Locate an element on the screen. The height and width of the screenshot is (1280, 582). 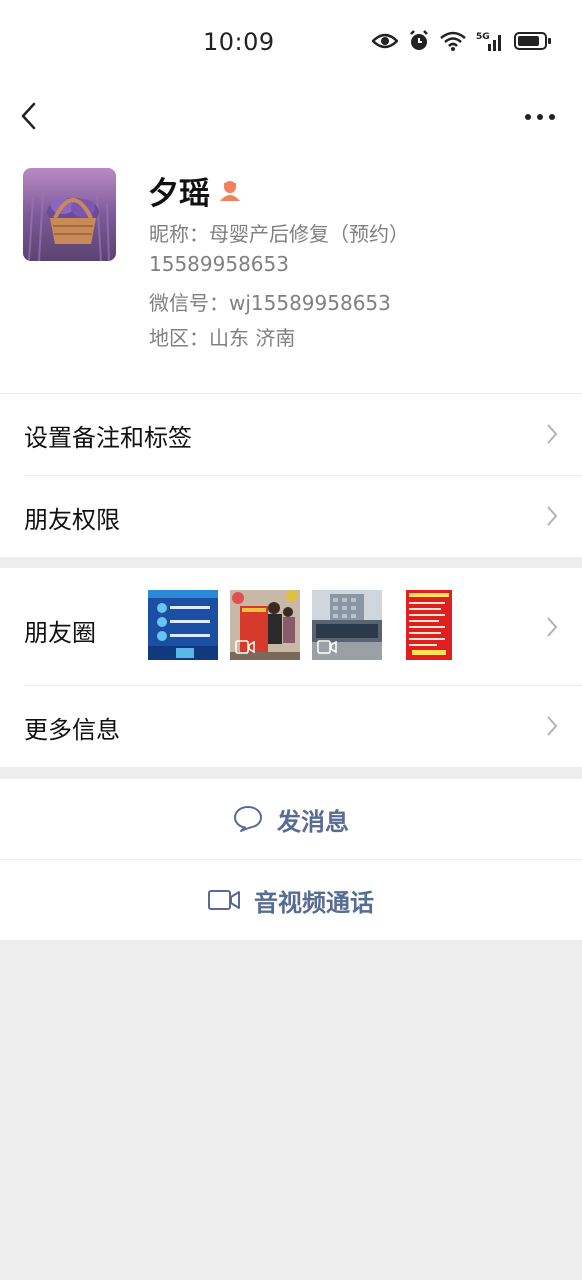
alarm-icon is located at coordinates (419, 40).